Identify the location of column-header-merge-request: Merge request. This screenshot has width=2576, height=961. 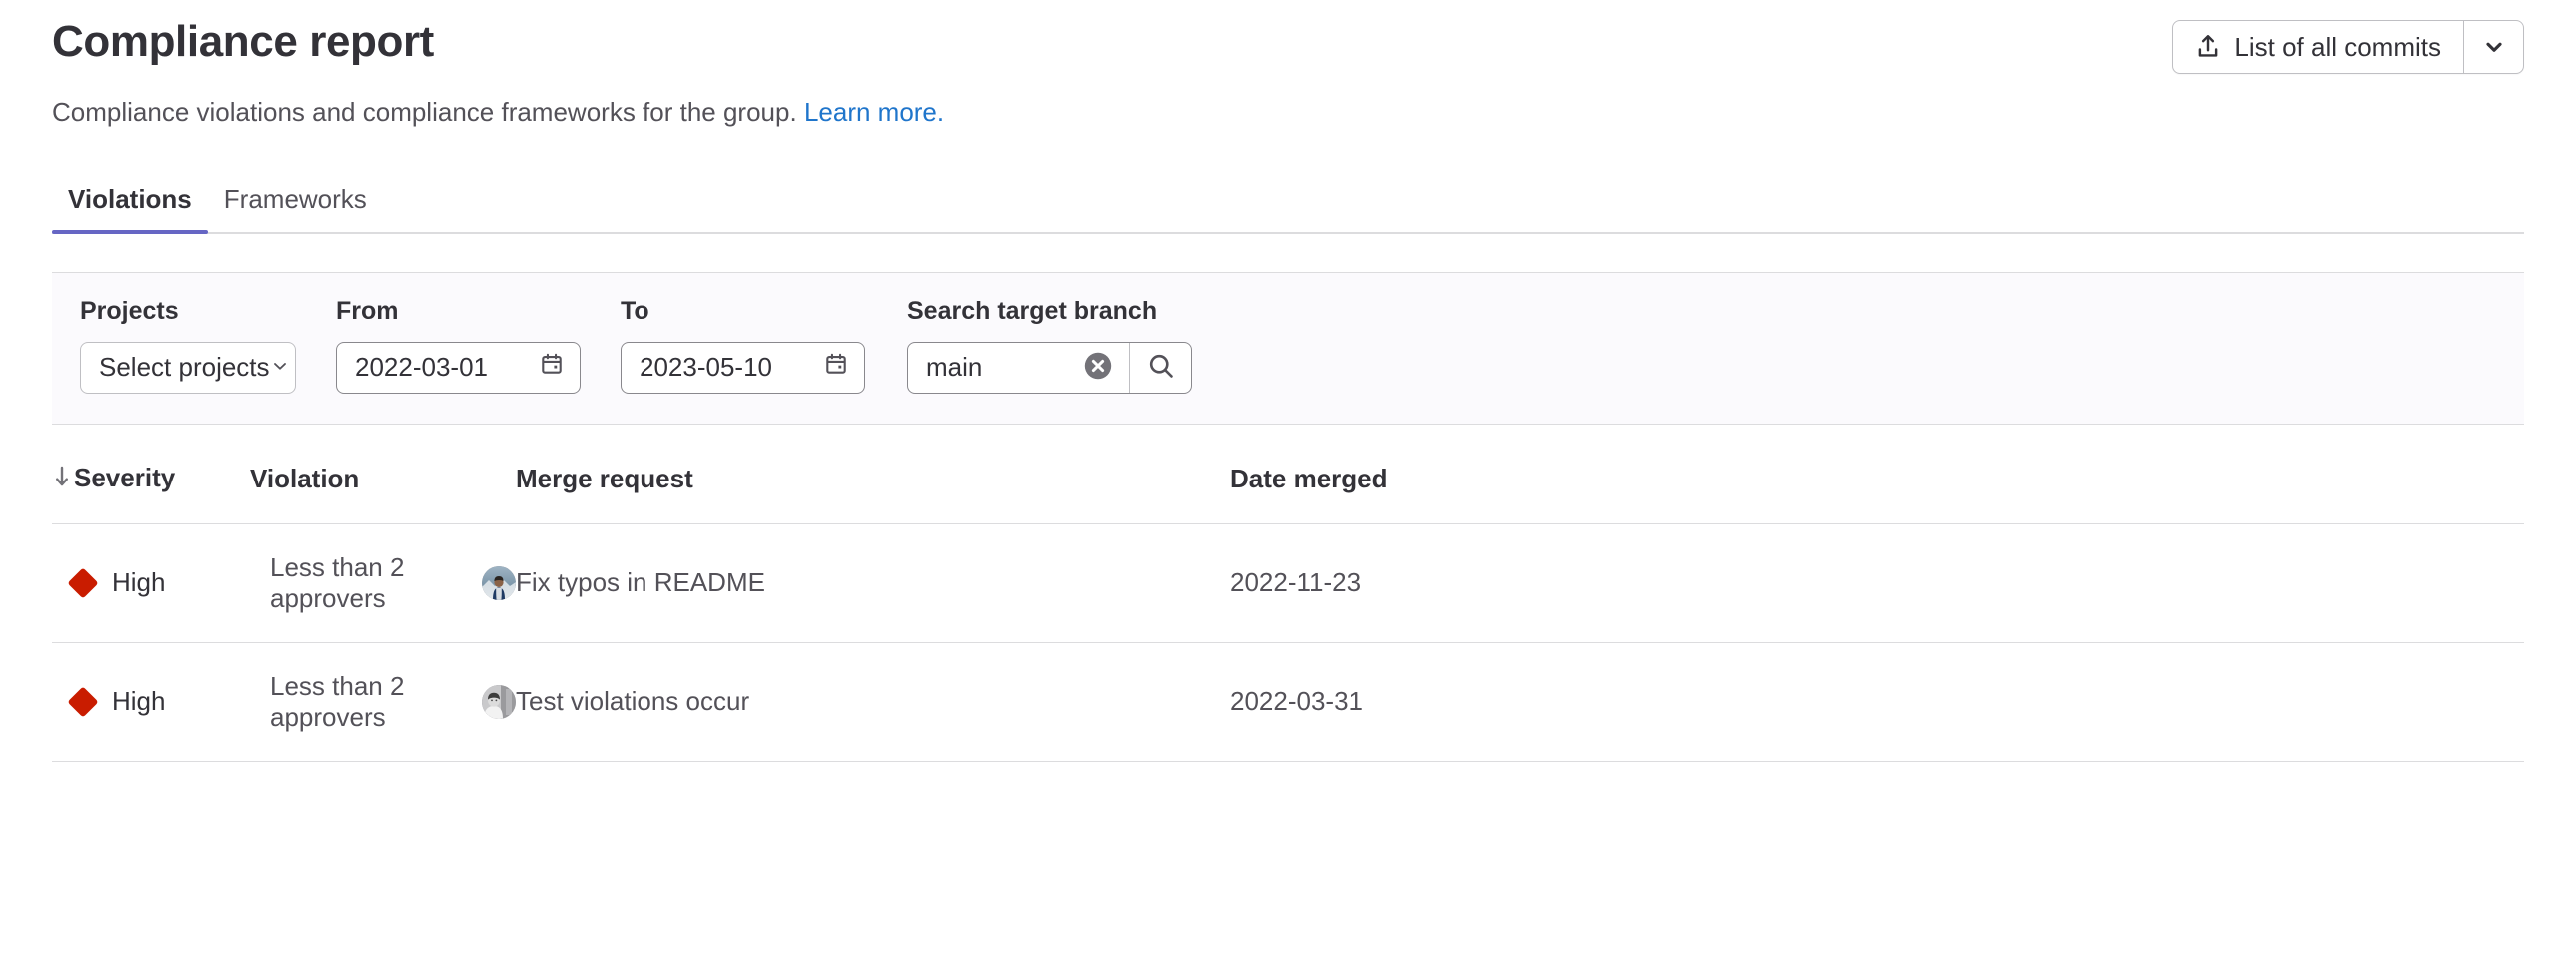
(873, 474).